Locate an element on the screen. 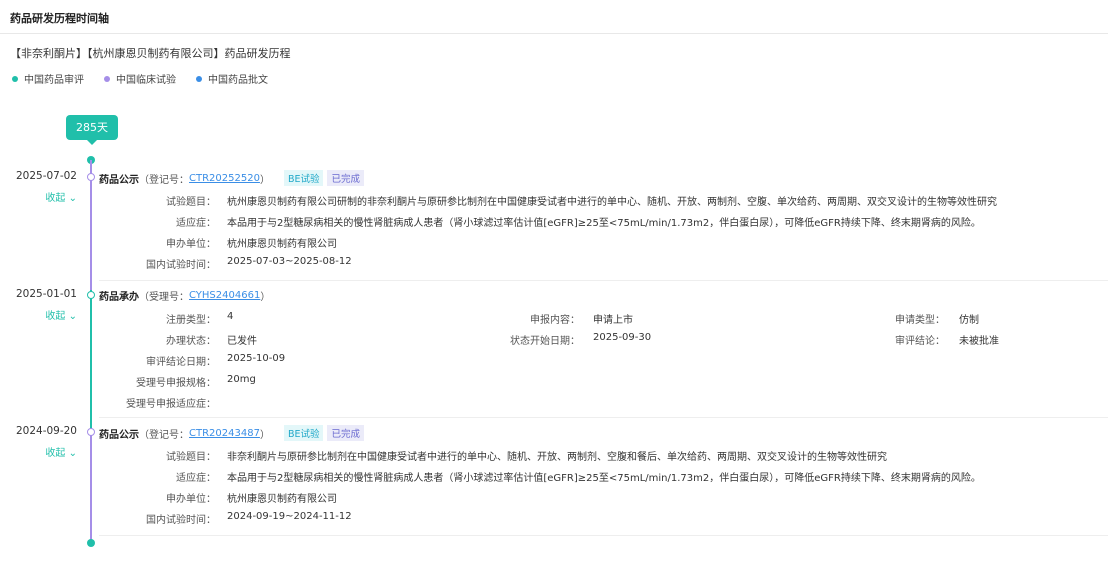  entry-type: 药品承办 is located at coordinates (119, 297).